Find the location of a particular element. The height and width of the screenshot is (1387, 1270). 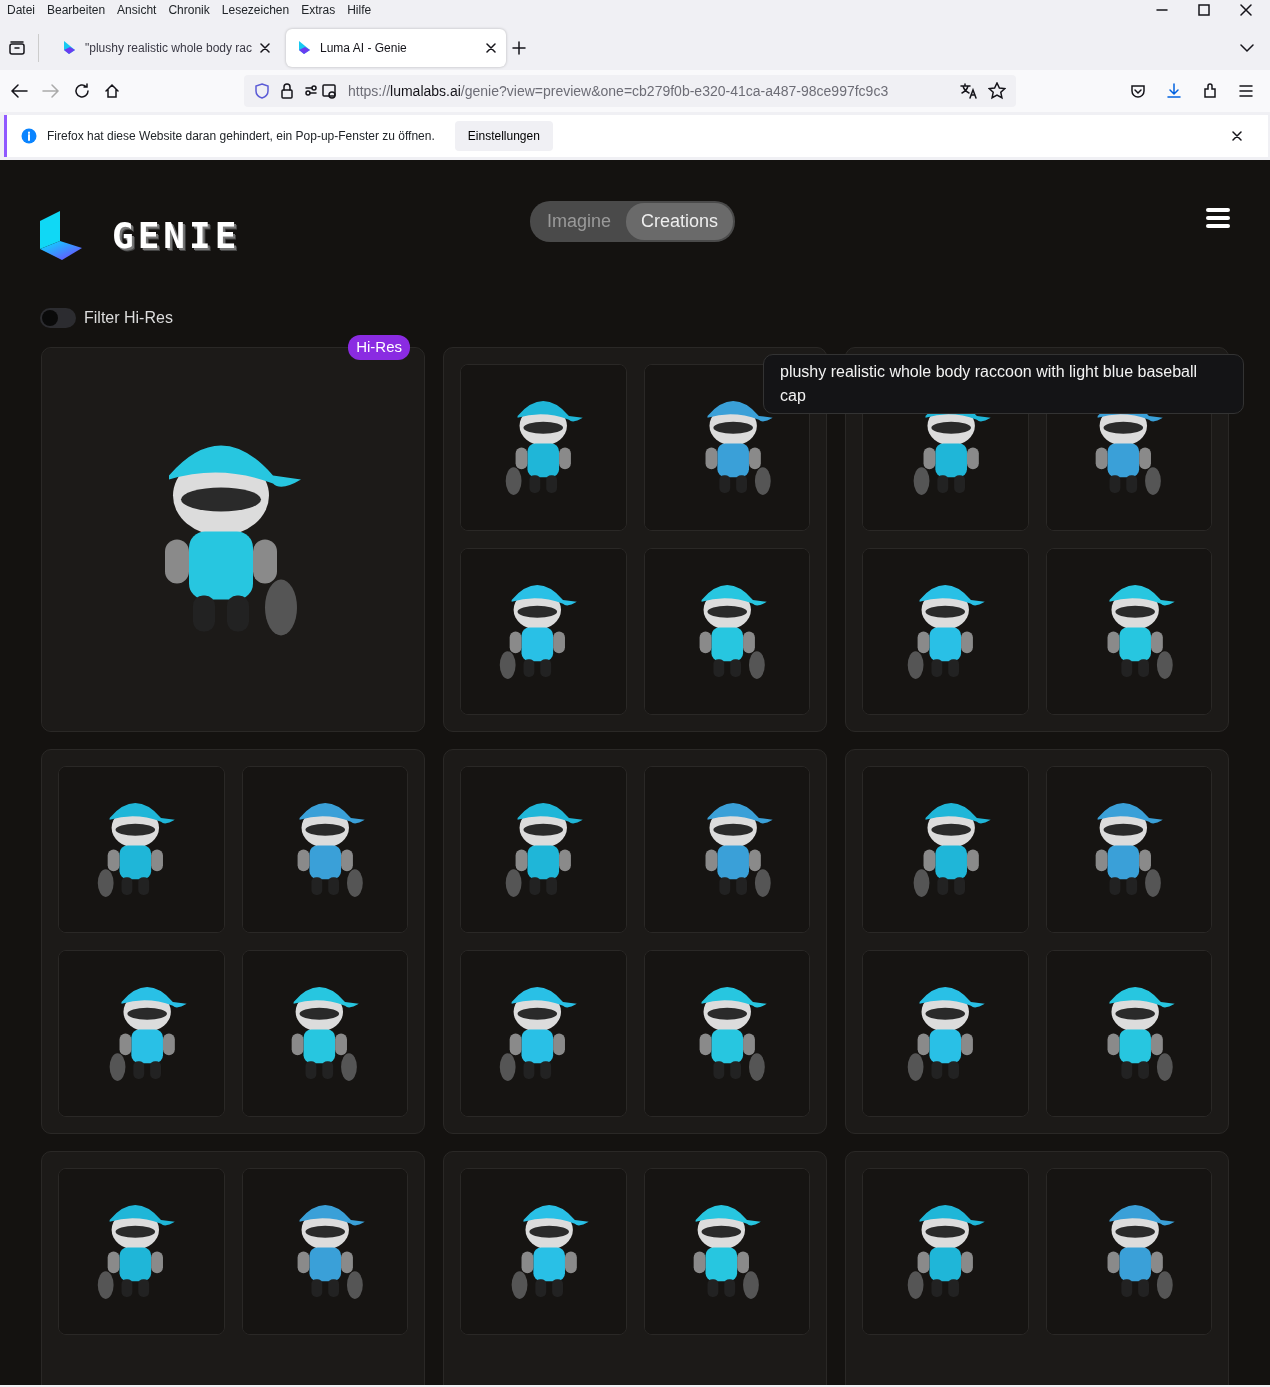

lock-icon is located at coordinates (287, 91).